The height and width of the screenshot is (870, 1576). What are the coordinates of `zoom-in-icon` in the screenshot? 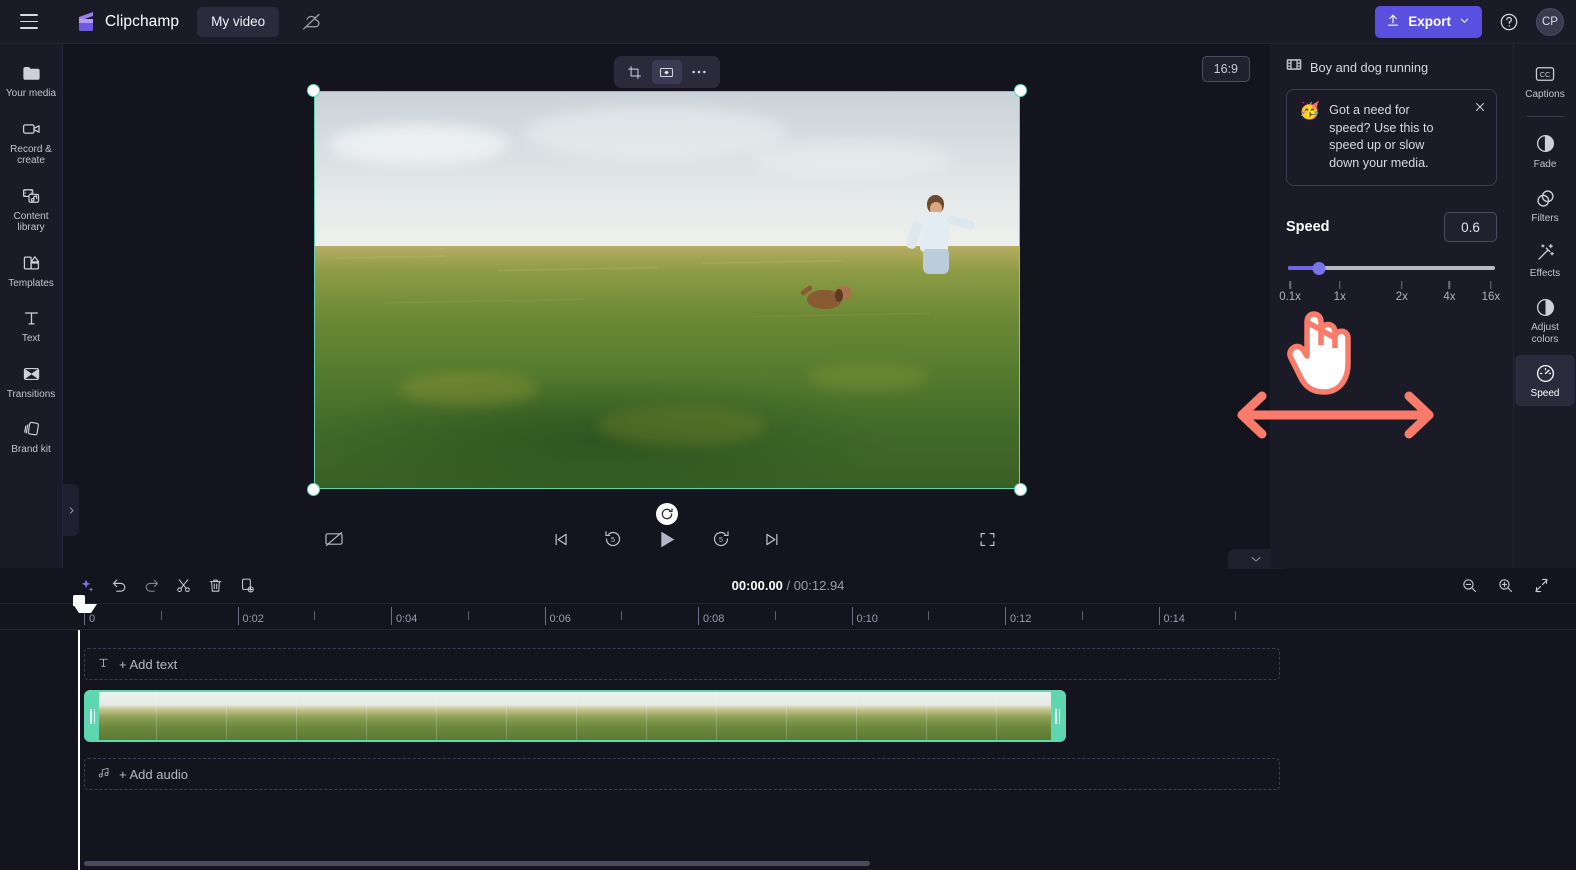 It's located at (1505, 586).